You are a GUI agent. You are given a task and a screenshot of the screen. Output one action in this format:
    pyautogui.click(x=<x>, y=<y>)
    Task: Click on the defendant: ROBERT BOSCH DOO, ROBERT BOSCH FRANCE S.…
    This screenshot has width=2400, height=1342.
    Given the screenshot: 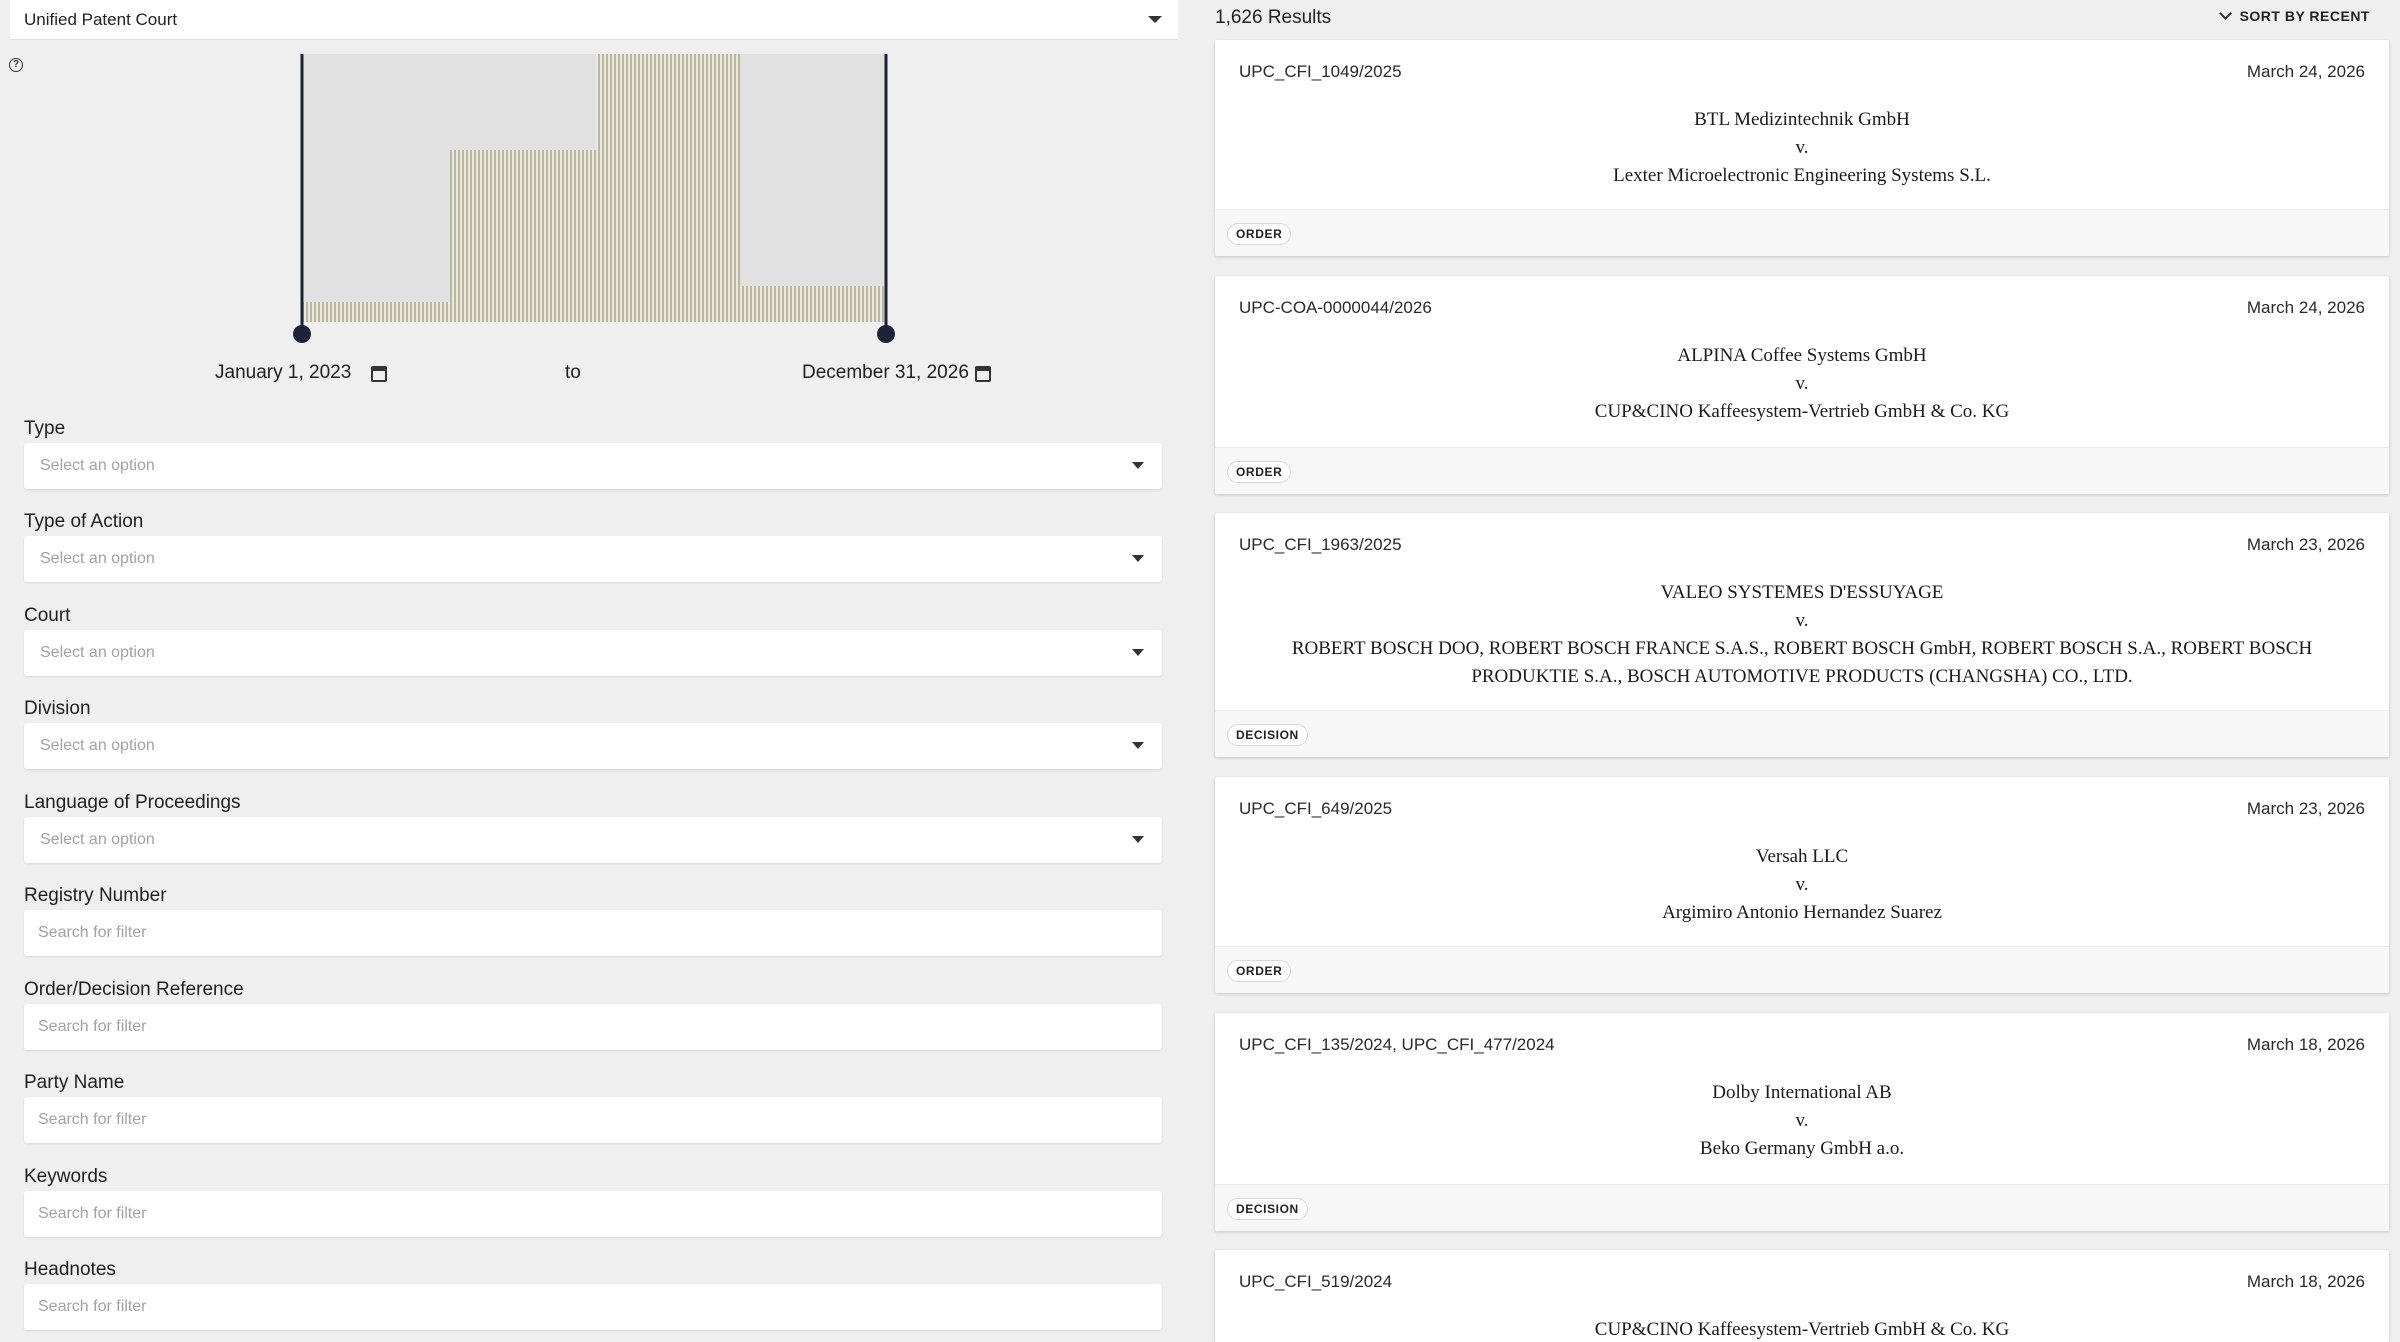 What is the action you would take?
    pyautogui.click(x=1802, y=662)
    